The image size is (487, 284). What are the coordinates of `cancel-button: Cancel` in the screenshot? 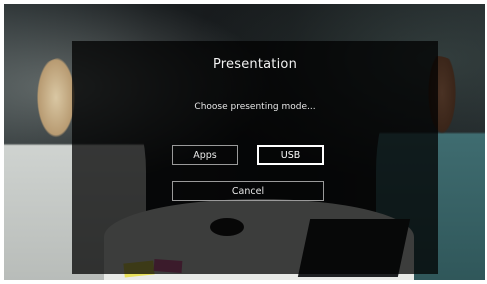 It's located at (248, 191).